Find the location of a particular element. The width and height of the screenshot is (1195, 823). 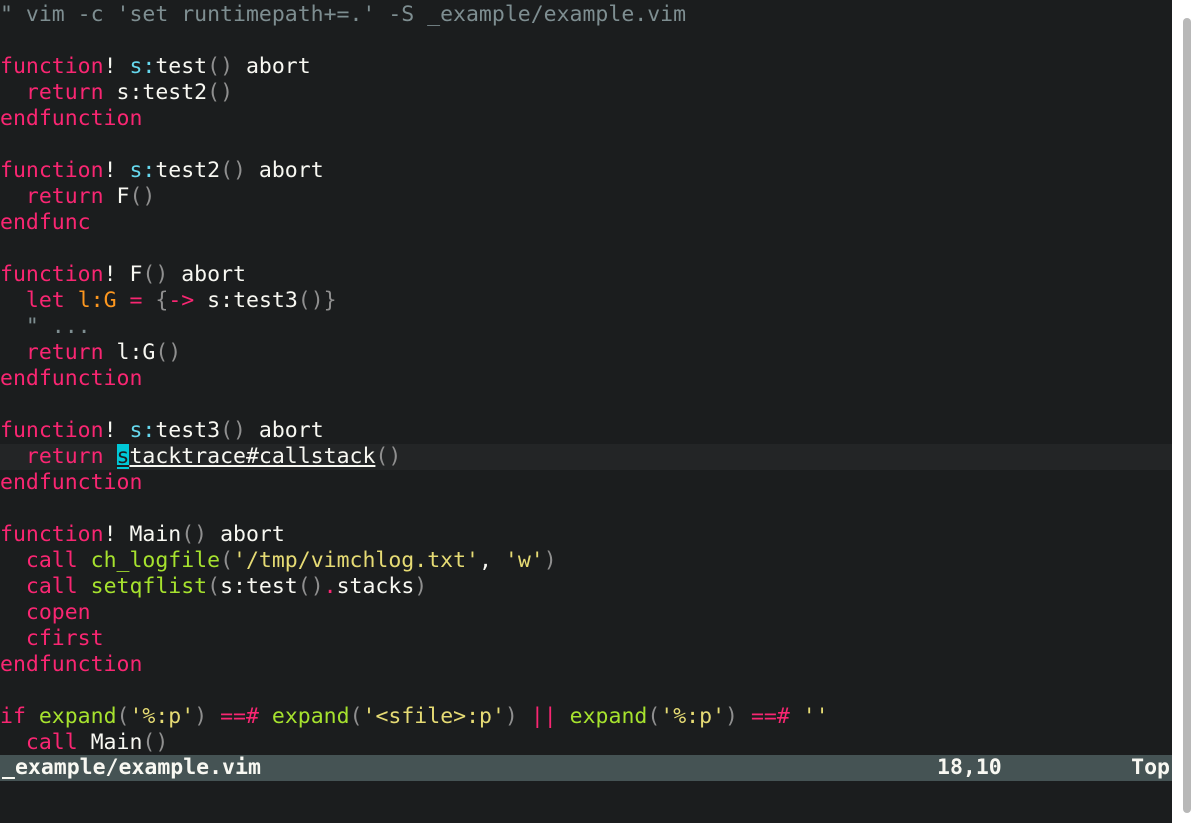

code-token: tacktrace#callstack is located at coordinates (252, 456).